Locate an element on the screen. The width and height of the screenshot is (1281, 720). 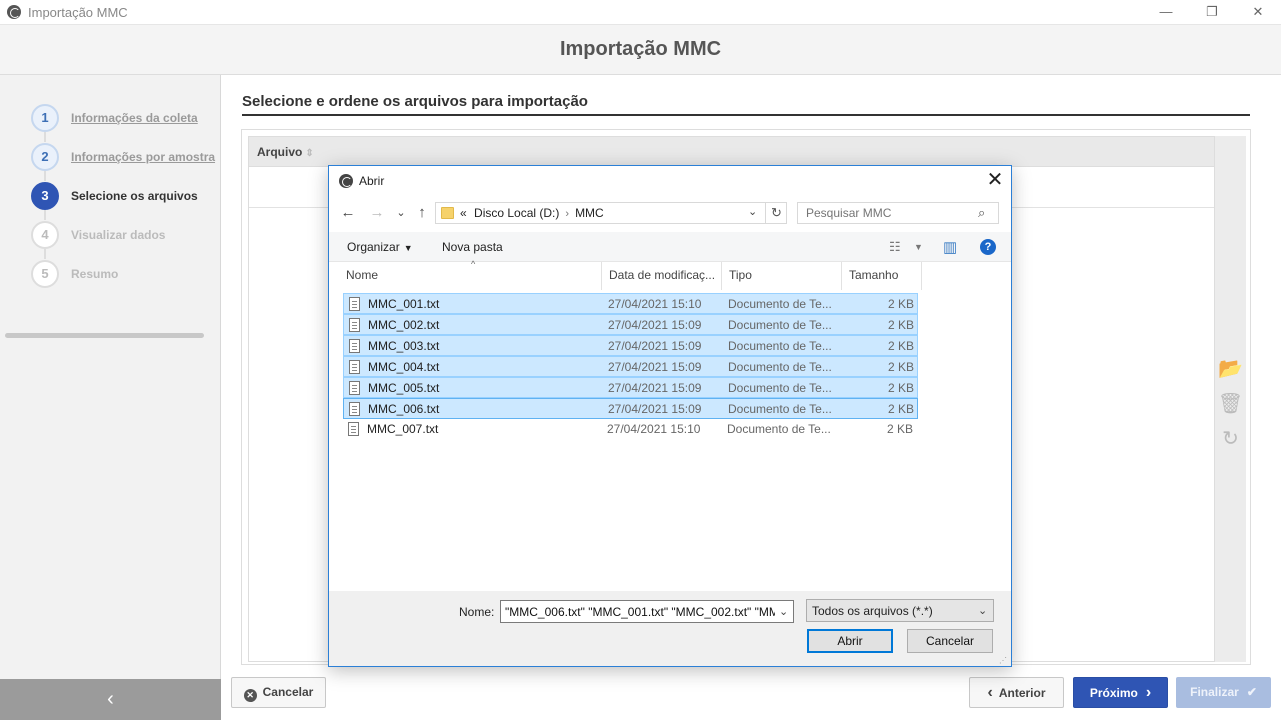
filetype-value: Todos os arquivos (*.*) is located at coordinates (872, 611).